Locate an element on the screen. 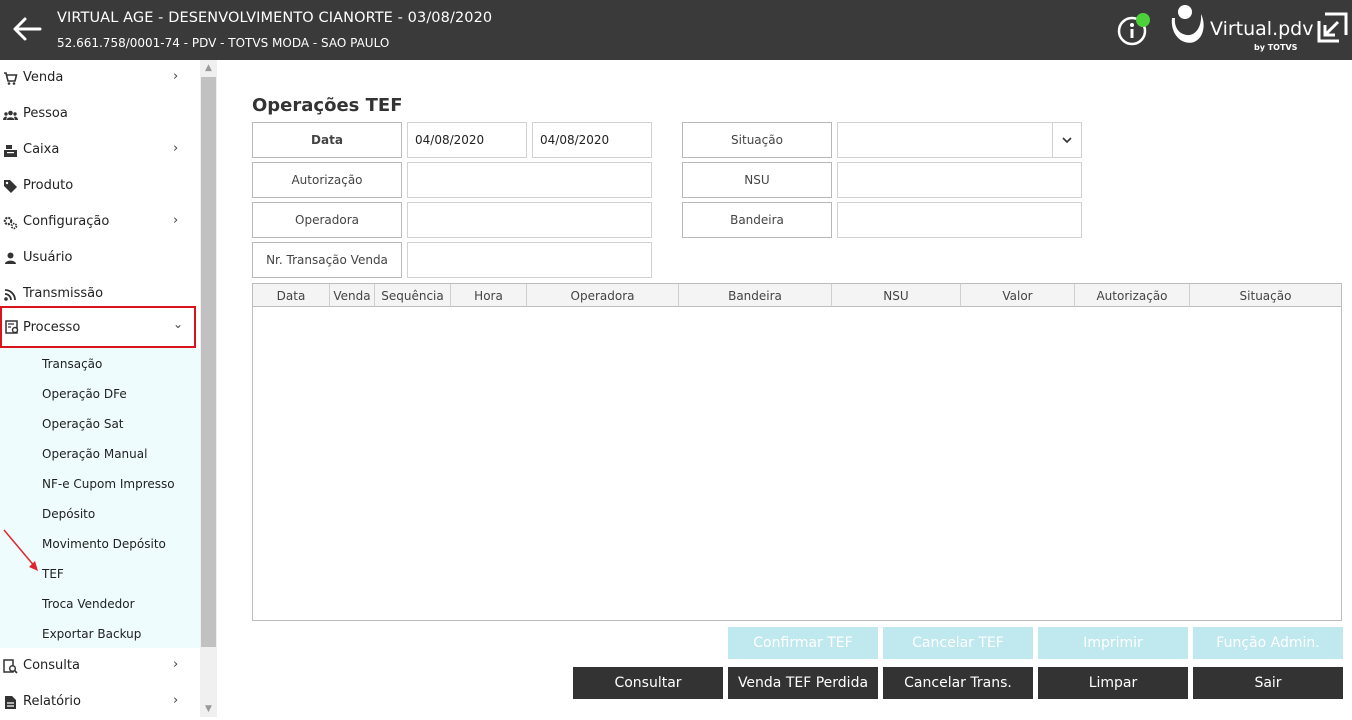 The height and width of the screenshot is (720, 1352). submenu-item-operacao-sat: Operação Sat is located at coordinates (83, 424).